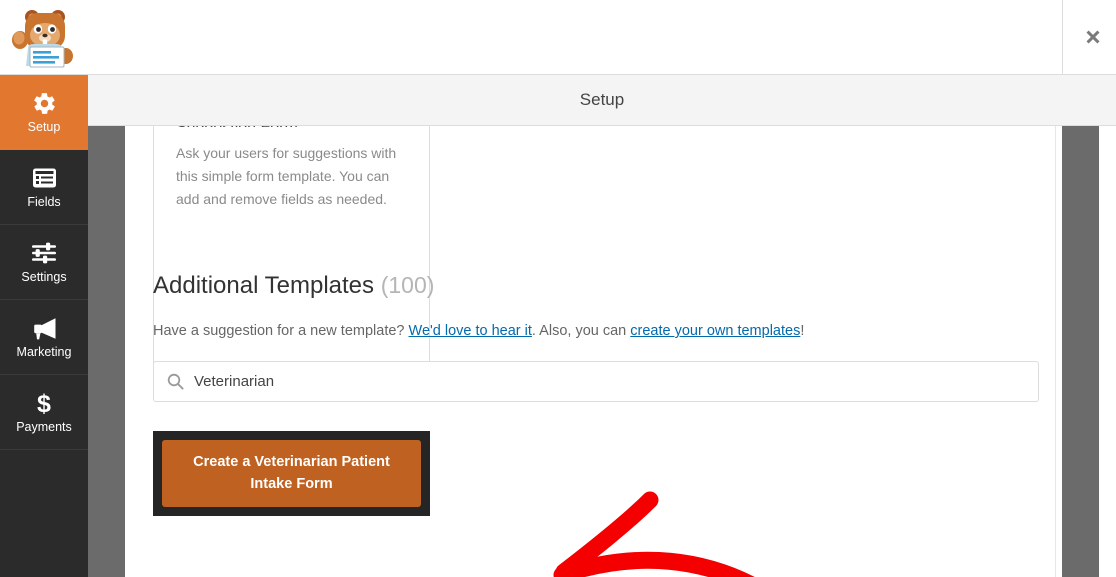 The image size is (1116, 577). What do you see at coordinates (470, 331) in the screenshot?
I see `suggestion-feedback-link: We'd love to hear it` at bounding box center [470, 331].